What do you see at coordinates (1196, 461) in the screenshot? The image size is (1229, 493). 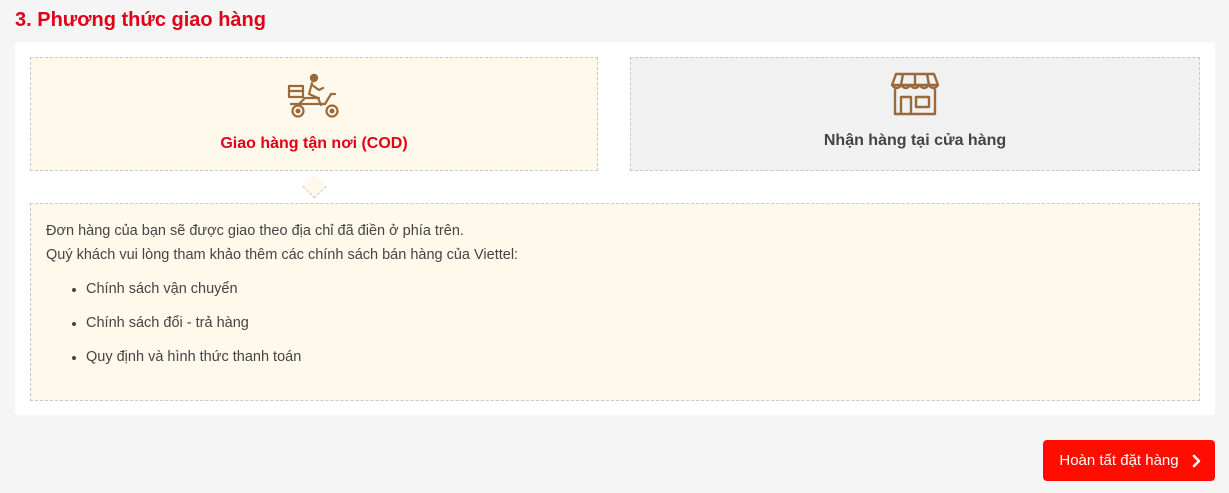 I see `chevron-right-icon` at bounding box center [1196, 461].